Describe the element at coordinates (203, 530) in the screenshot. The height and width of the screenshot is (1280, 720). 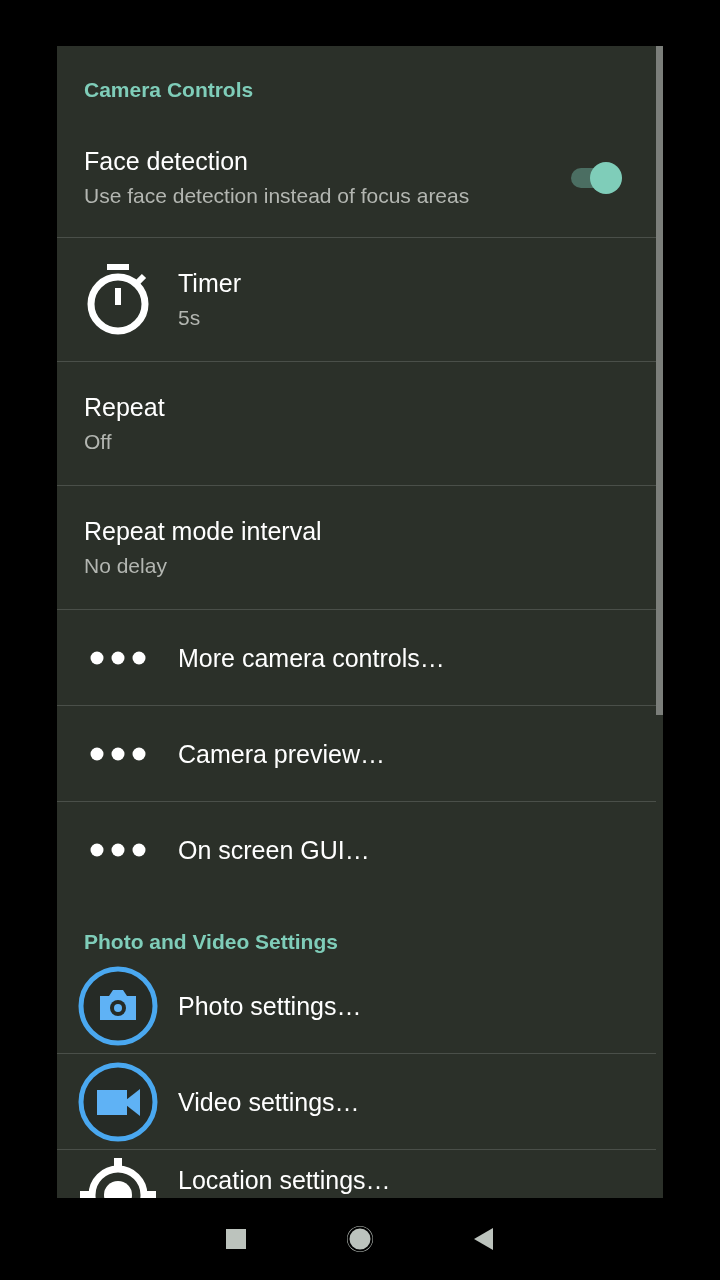
I see `setting-title: Repeat mode interval` at that location.